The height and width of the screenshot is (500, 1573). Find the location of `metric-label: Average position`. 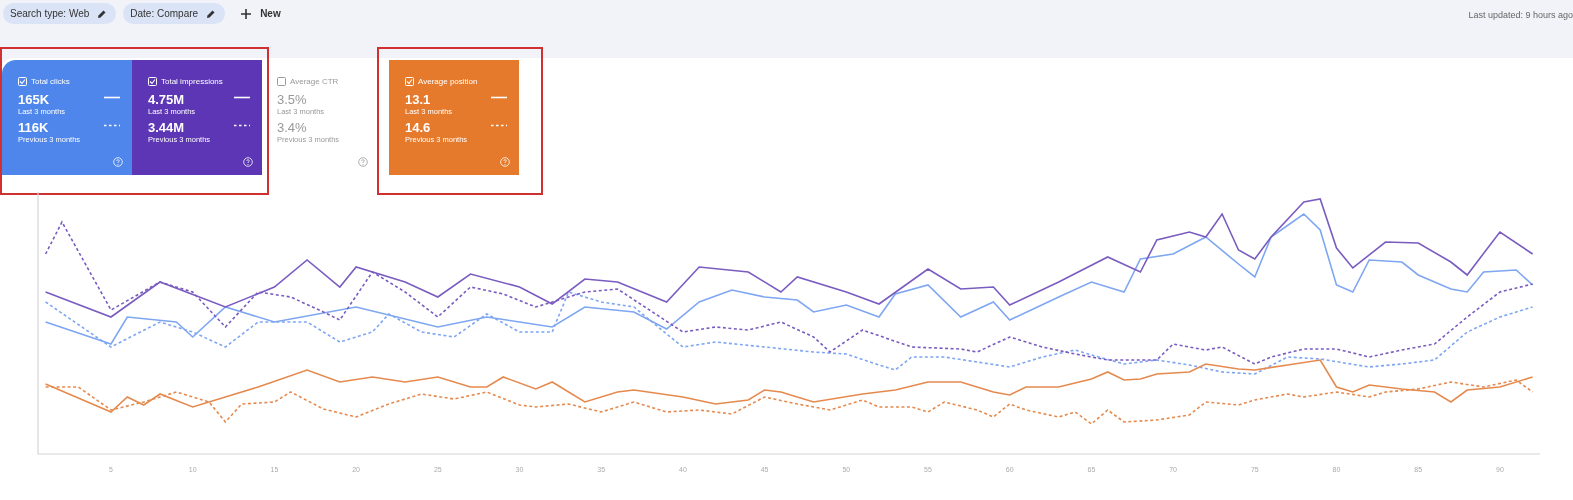

metric-label: Average position is located at coordinates (448, 81).